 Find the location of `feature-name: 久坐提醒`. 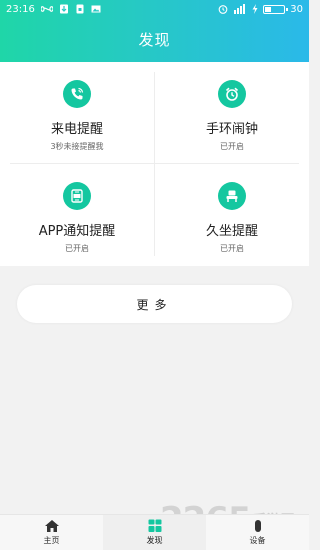

feature-name: 久坐提醒 is located at coordinates (231, 231).